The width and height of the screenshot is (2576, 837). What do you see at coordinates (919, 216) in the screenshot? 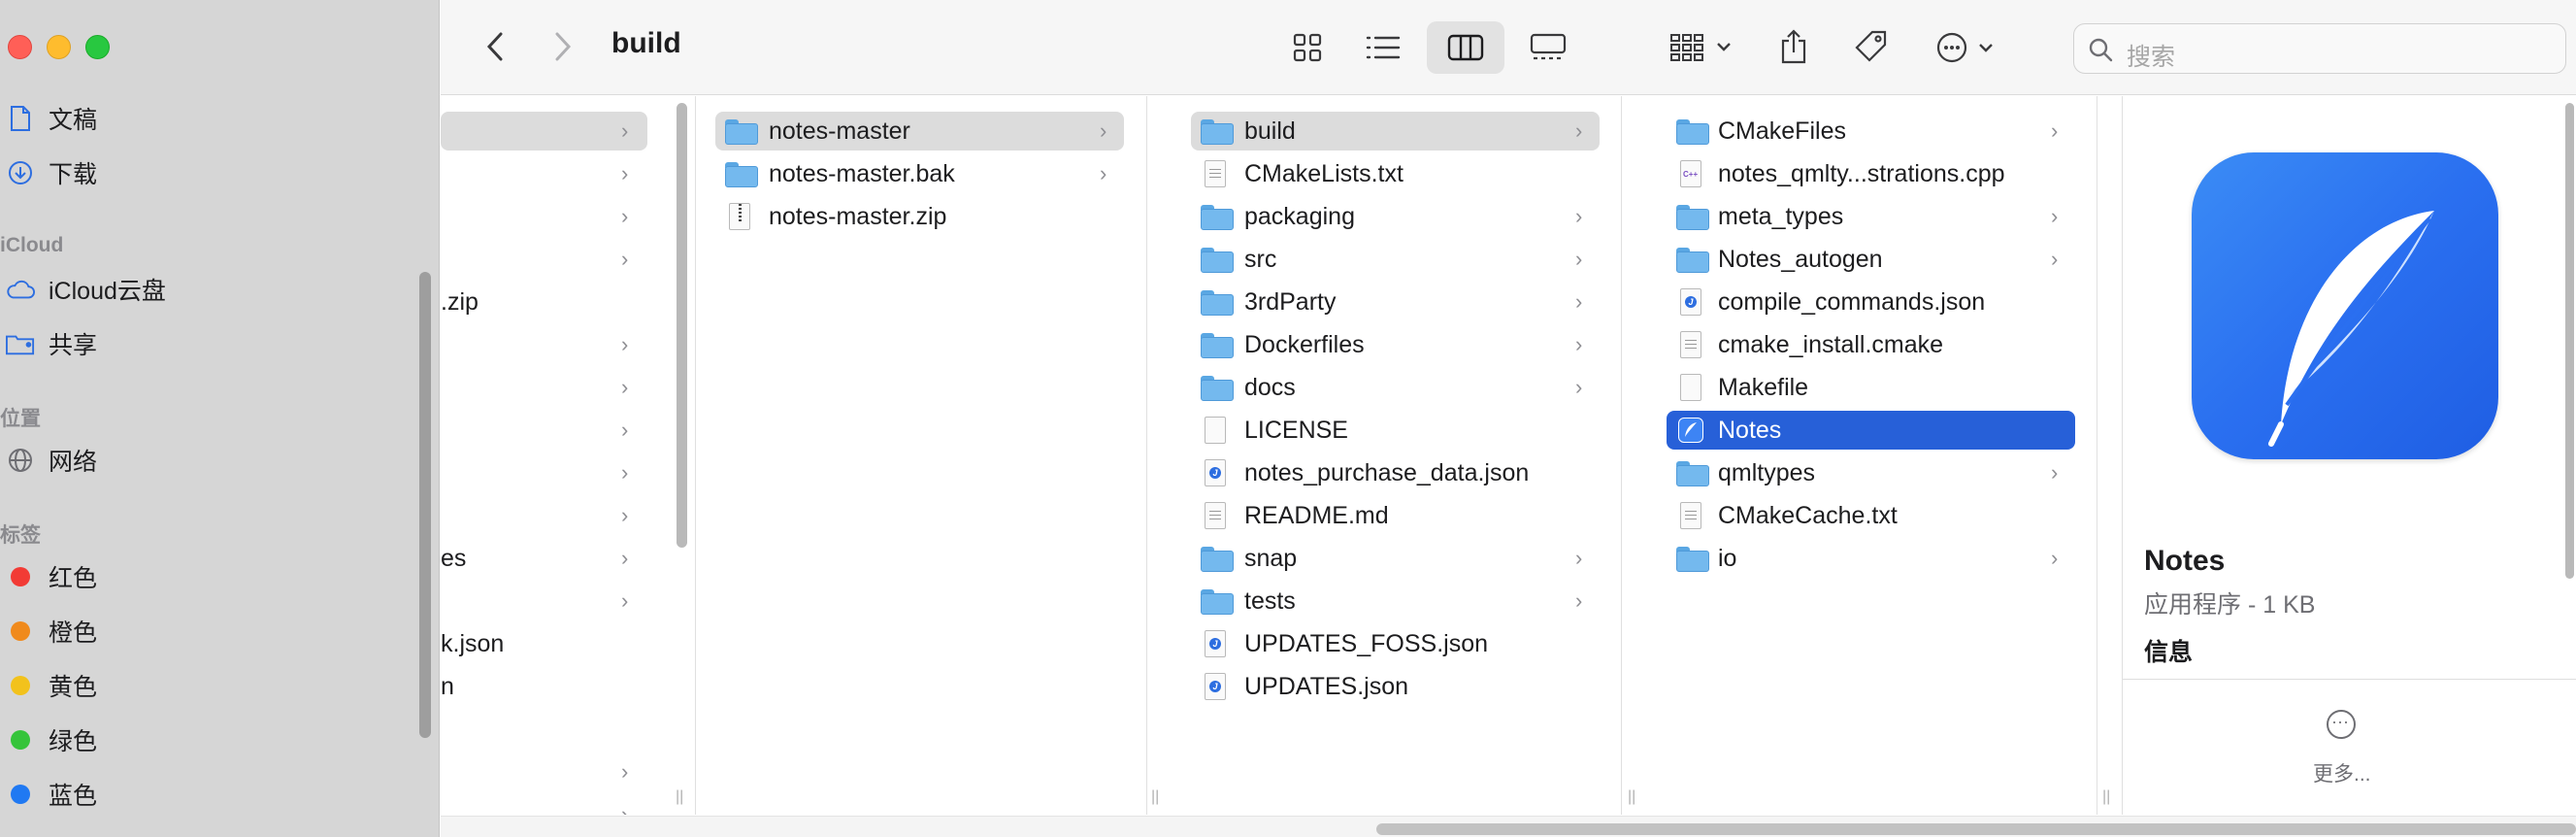
I see `list-item: notes-master.zip` at bounding box center [919, 216].